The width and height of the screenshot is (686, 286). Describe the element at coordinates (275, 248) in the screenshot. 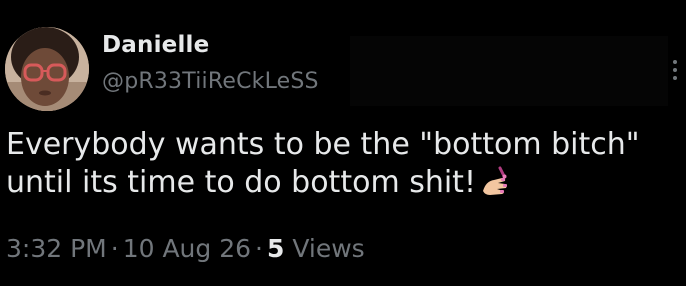

I see `views-count: 5` at that location.